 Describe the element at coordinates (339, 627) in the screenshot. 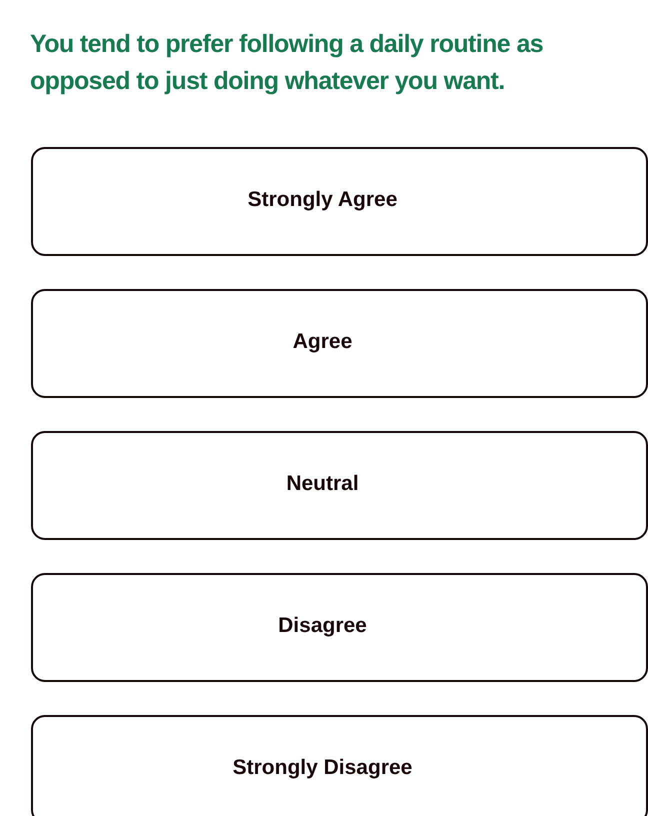

I see `answer-option: Disagree` at that location.